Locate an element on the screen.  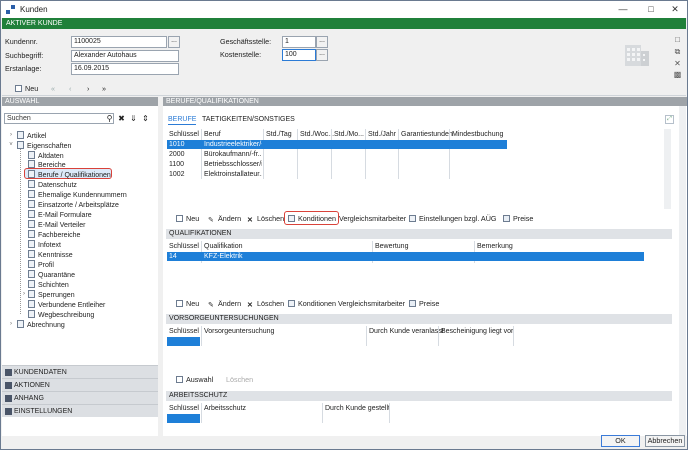
clear-search-icon: ✖ is located at coordinates (121, 118).